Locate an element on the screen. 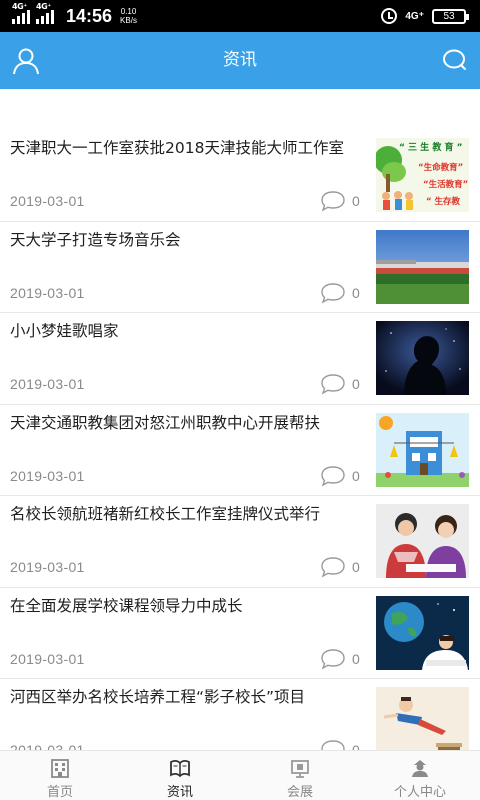 This screenshot has width=480, height=800. article-thumbnail: “ 三 生 教 育 ” “生命教育” “生活教育” “ 生存教 is located at coordinates (422, 175).